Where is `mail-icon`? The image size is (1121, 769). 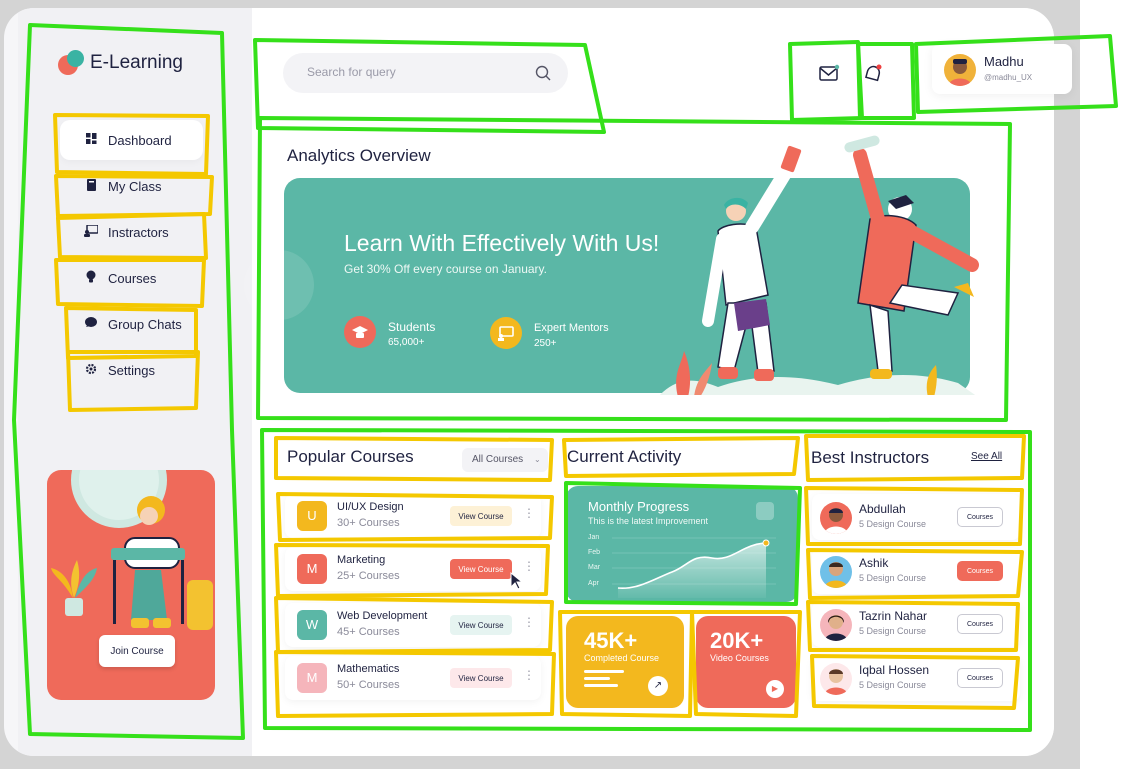 mail-icon is located at coordinates (829, 74).